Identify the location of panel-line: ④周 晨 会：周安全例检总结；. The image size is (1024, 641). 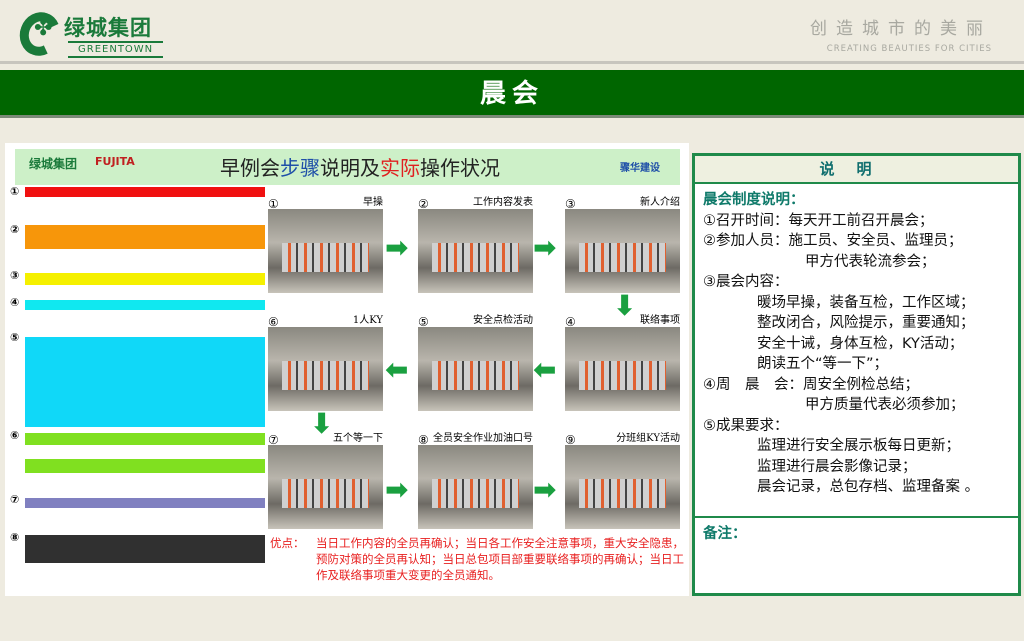
(811, 384).